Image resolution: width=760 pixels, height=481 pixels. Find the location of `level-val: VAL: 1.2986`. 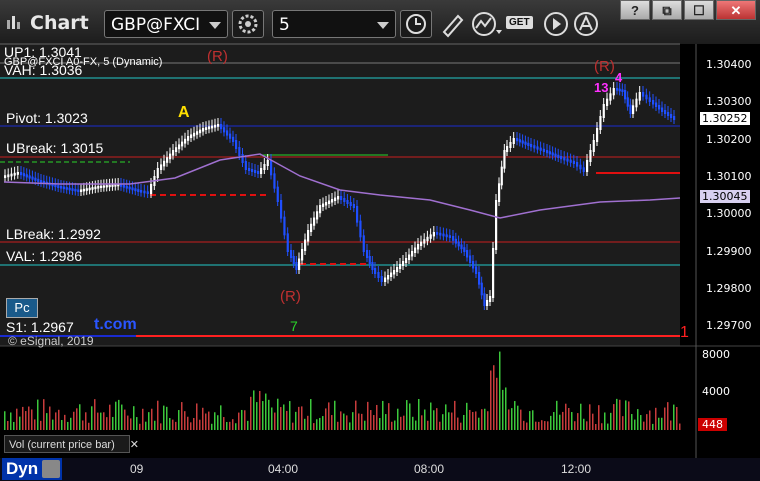

level-val: VAL: 1.2986 is located at coordinates (44, 256).